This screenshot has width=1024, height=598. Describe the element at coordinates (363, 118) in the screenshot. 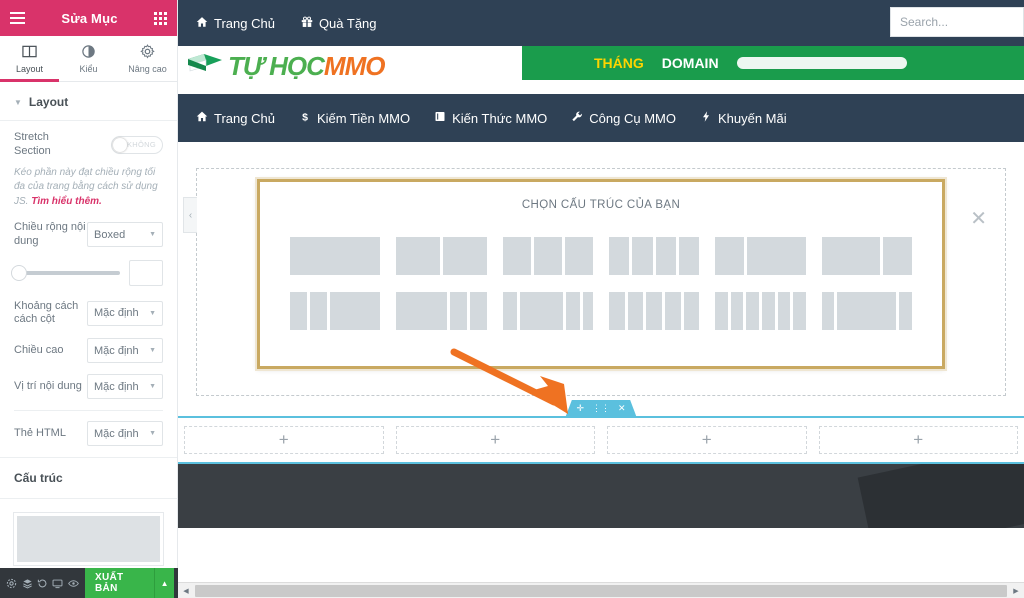

I see `mainnav-item-earn-money-label: Kiếm Tiền MMO` at that location.